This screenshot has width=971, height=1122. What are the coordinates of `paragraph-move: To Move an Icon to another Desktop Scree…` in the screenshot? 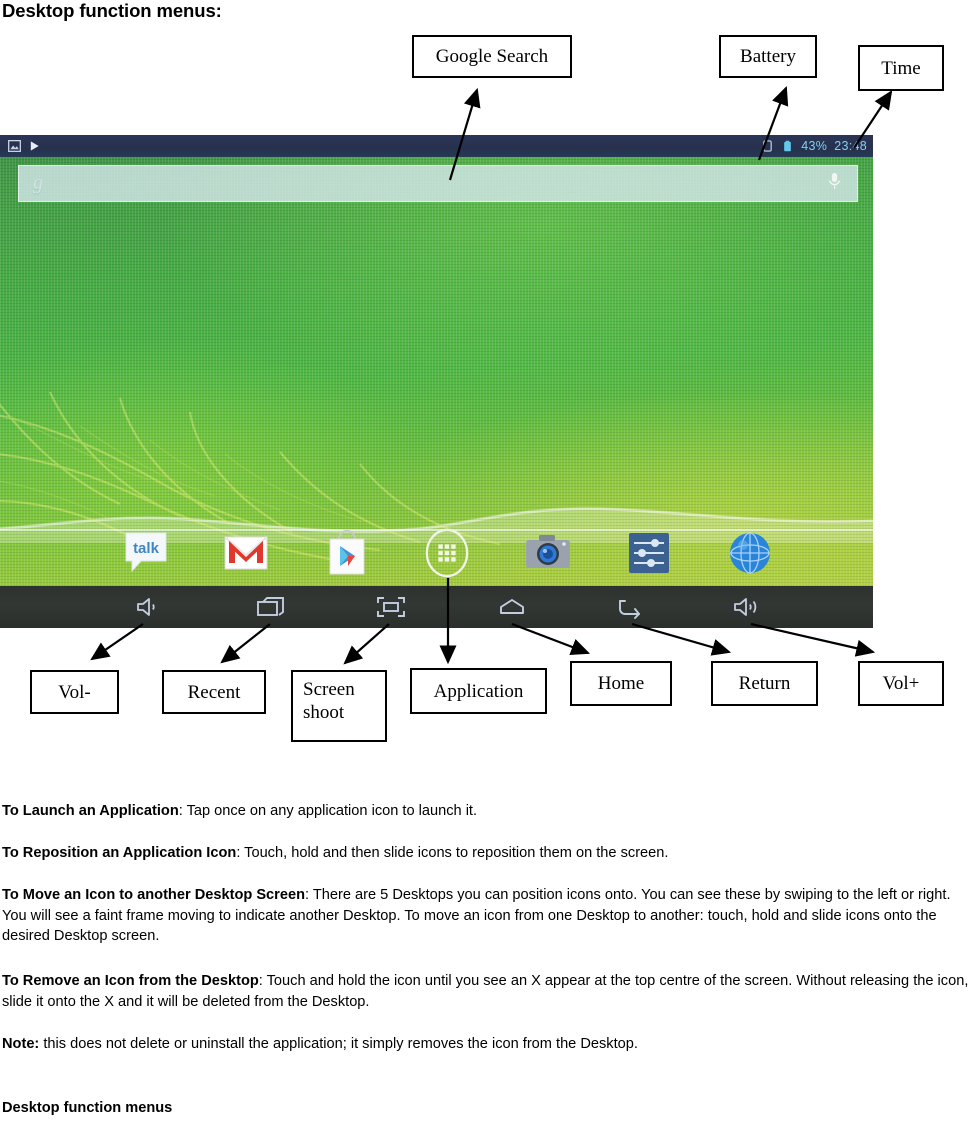 It's located at (486, 916).